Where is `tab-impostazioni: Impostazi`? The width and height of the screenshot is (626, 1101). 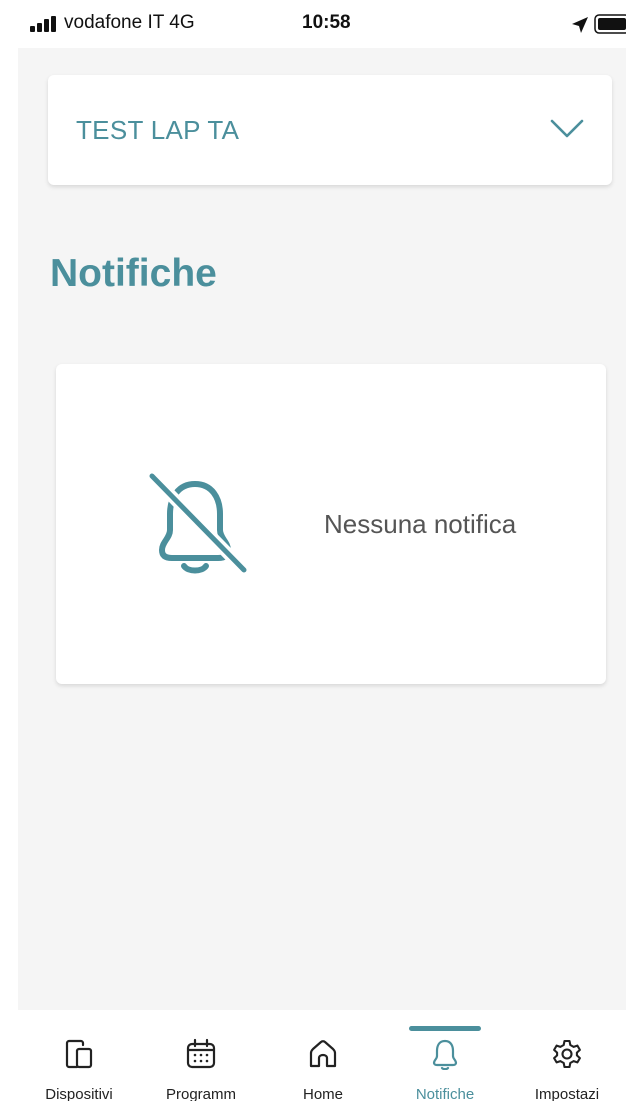 tab-impostazioni: Impostazi is located at coordinates (566, 1055).